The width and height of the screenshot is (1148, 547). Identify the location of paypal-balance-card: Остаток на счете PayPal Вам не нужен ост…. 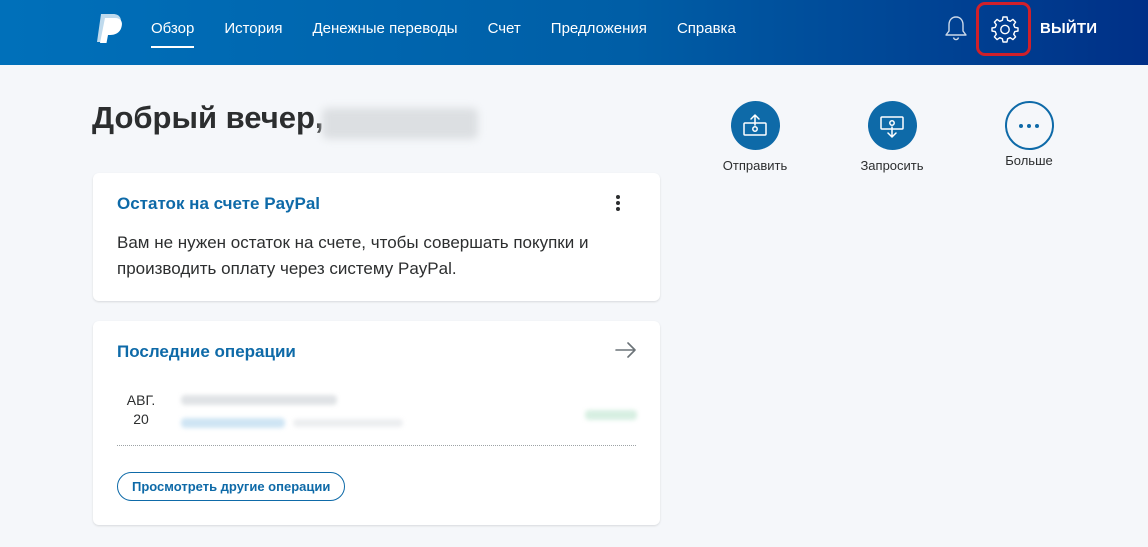
(376, 237).